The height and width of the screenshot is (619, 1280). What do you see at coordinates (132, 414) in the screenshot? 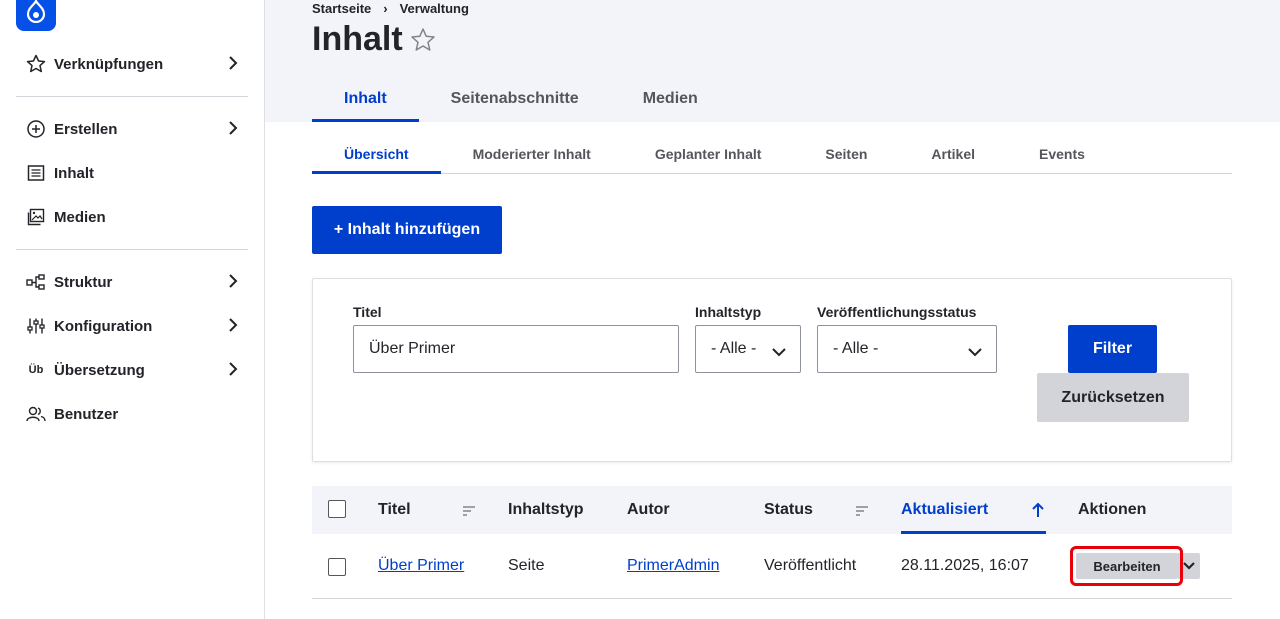
I see `sidebar-item-benutzer: Benutzer` at bounding box center [132, 414].